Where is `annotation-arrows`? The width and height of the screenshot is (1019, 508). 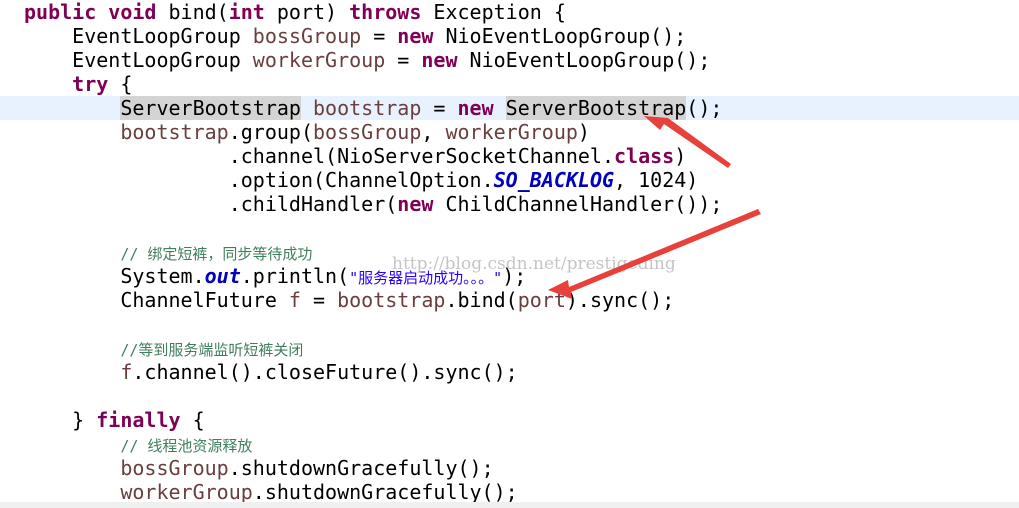
annotation-arrows is located at coordinates (654, 207).